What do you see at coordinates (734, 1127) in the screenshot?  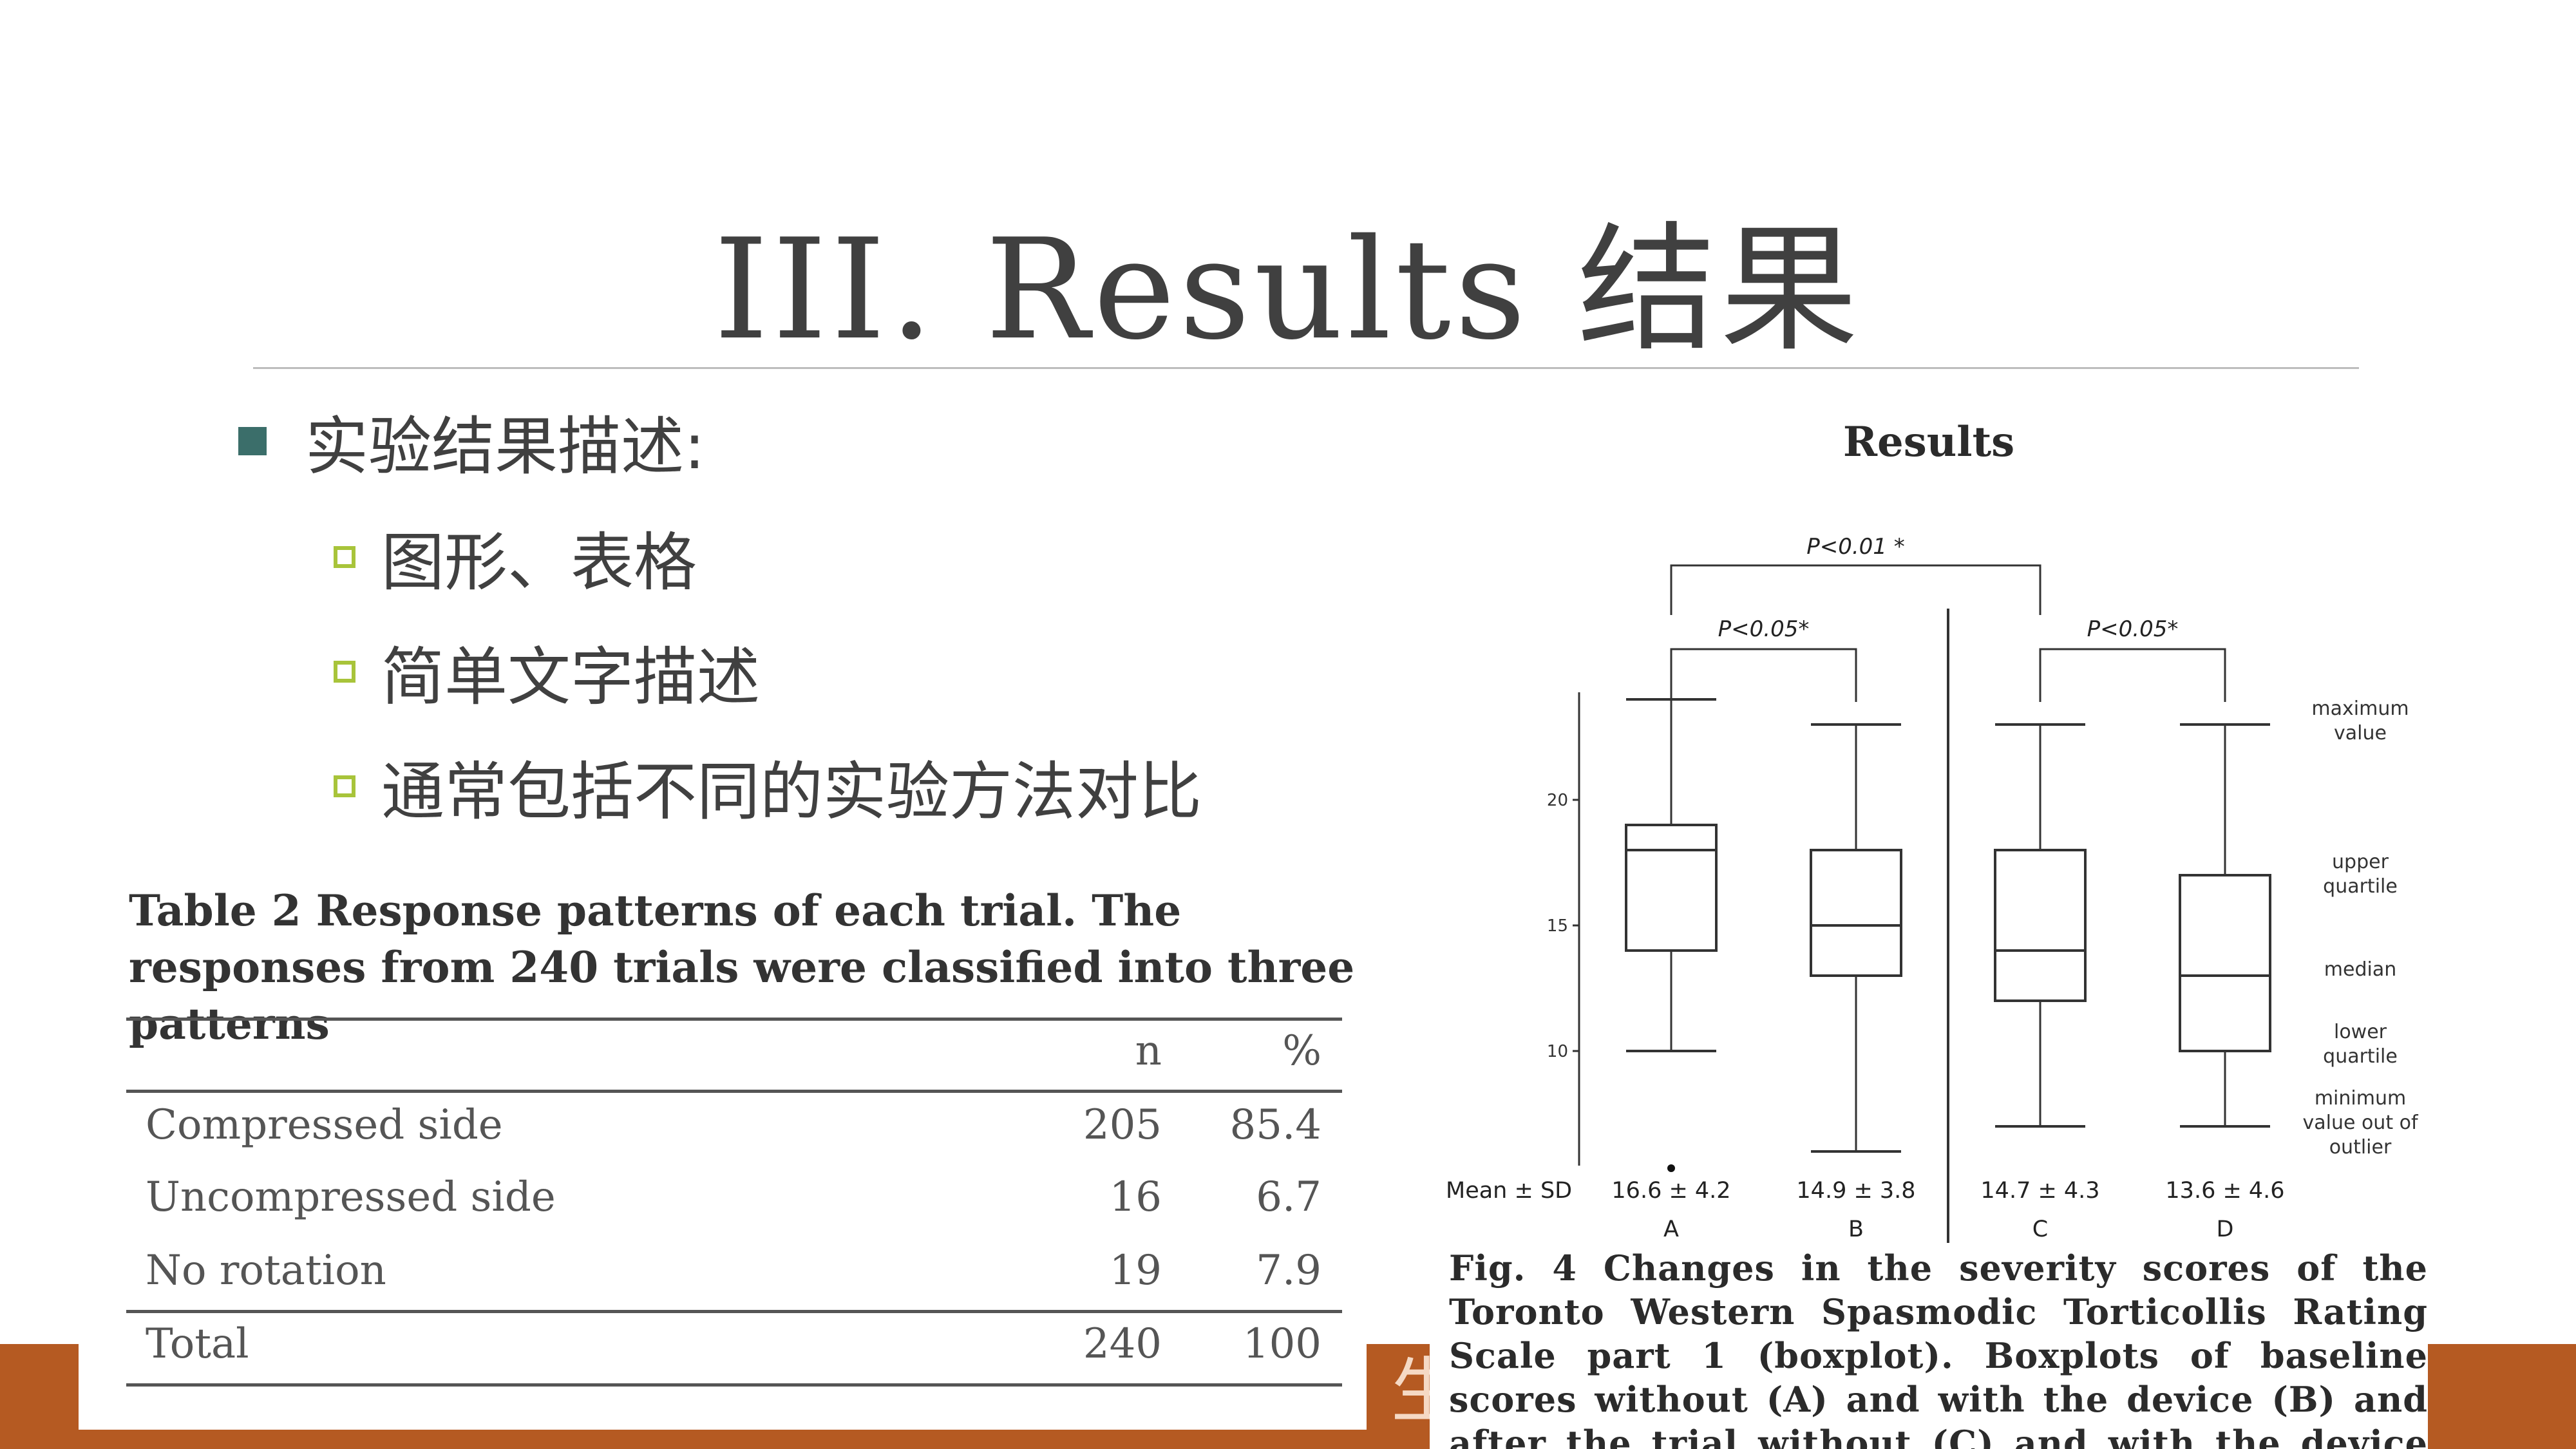 I see `table-row: Compressed side 205 85.4` at bounding box center [734, 1127].